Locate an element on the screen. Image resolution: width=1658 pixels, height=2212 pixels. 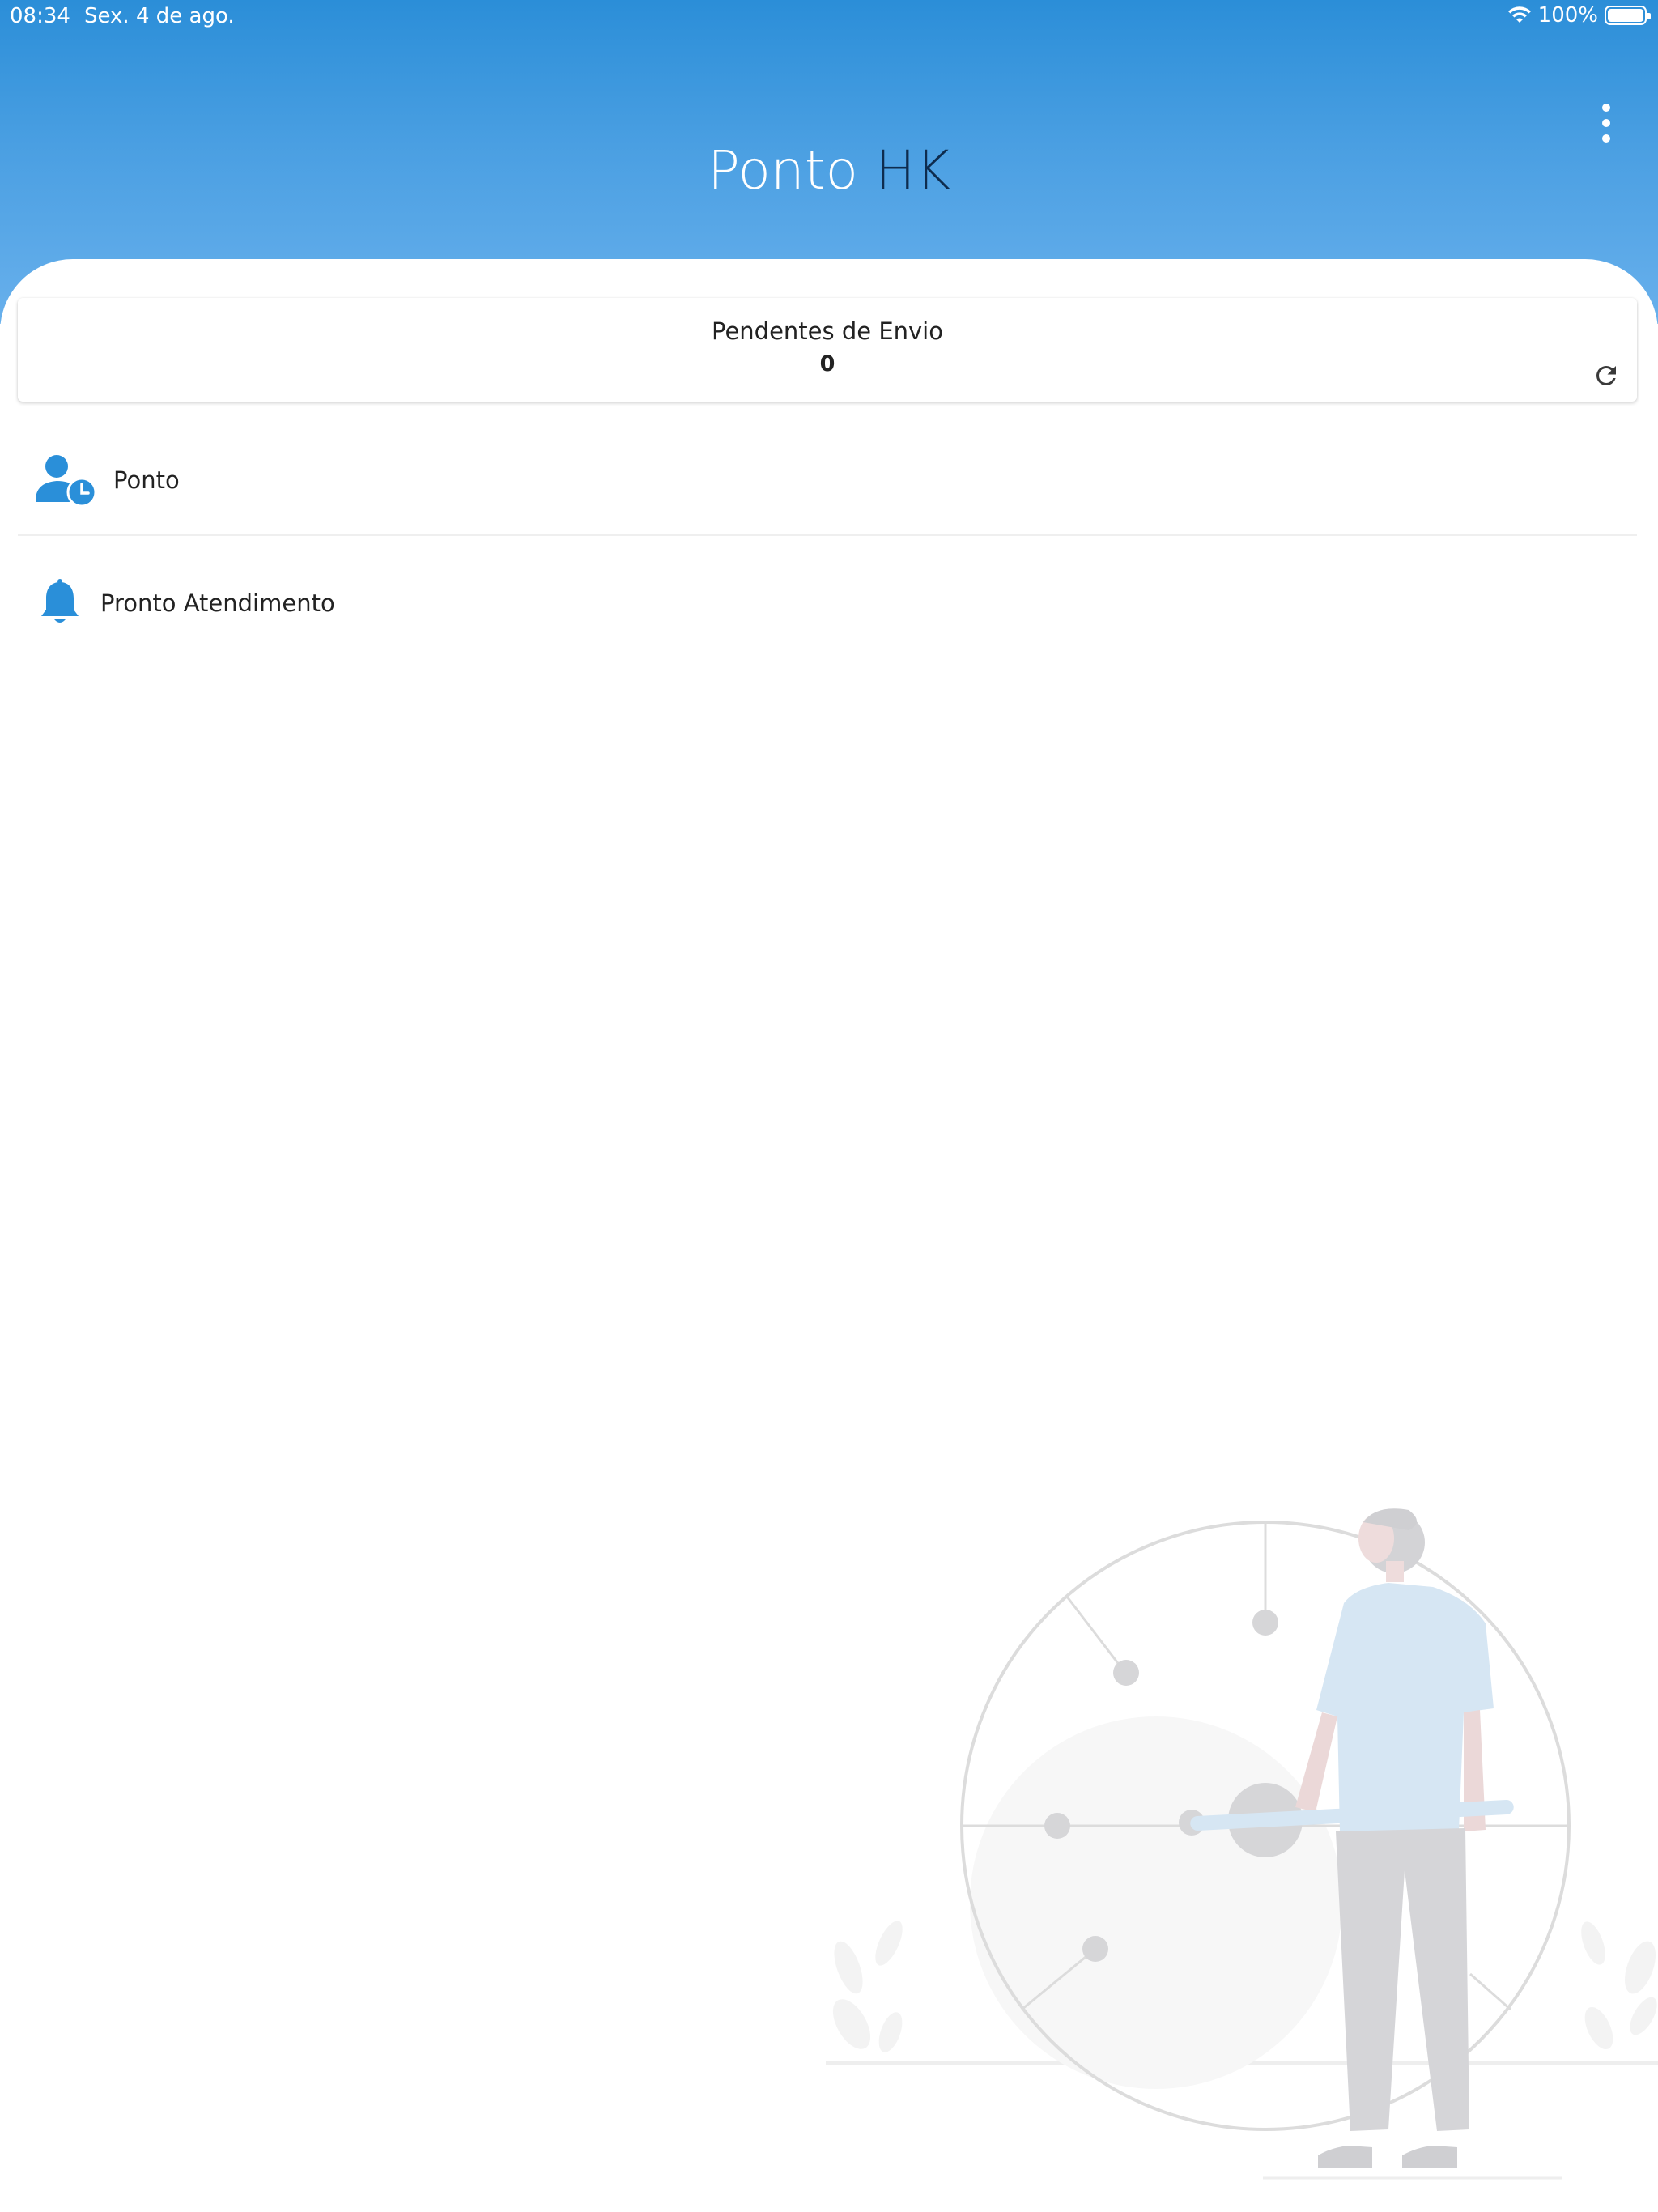
pending-sync-card: Pendentes de Envio 0 is located at coordinates (827, 350).